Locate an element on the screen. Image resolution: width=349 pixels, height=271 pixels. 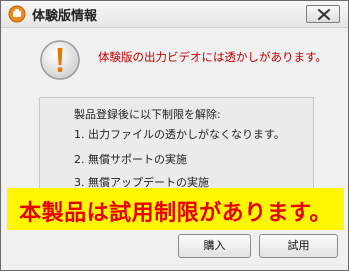
trial-limit-banner: 本製品は試用制限があります。 is located at coordinates (175, 209).